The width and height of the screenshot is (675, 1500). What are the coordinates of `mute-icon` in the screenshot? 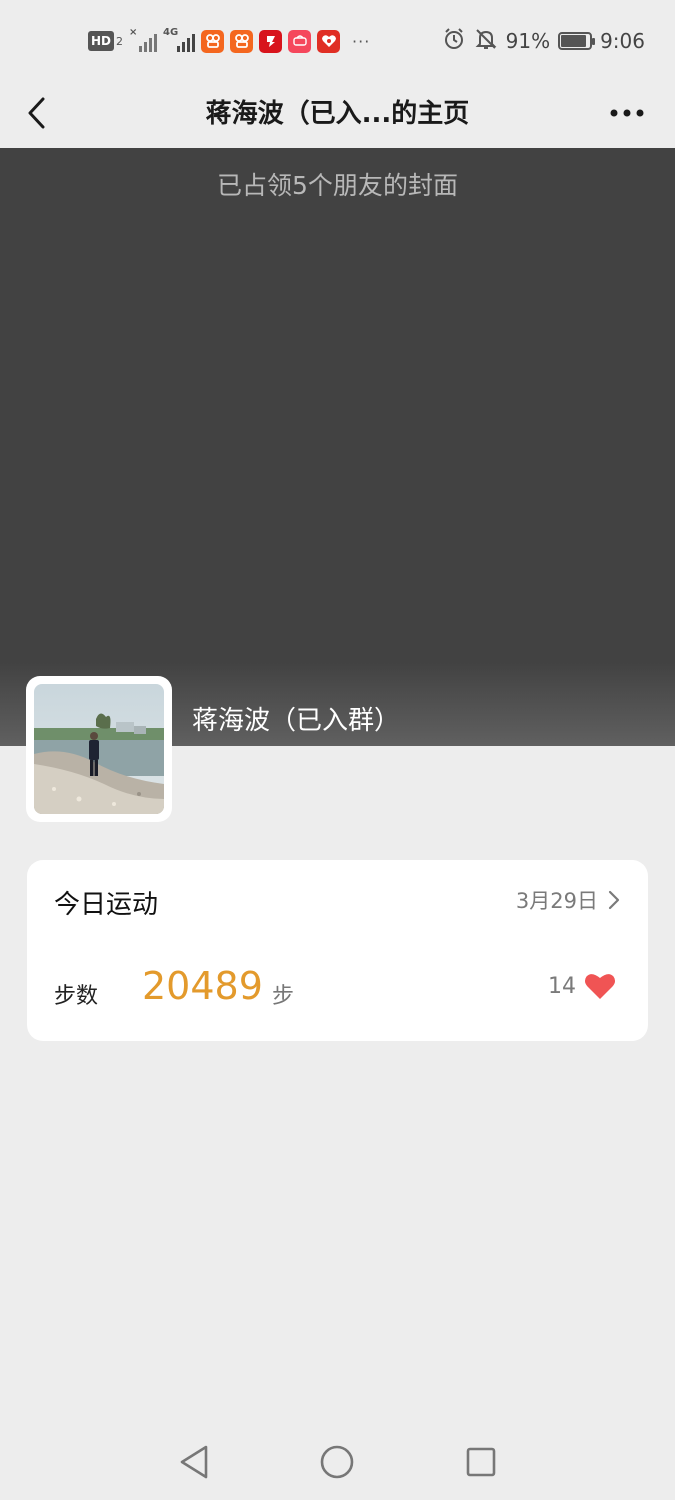 It's located at (486, 41).